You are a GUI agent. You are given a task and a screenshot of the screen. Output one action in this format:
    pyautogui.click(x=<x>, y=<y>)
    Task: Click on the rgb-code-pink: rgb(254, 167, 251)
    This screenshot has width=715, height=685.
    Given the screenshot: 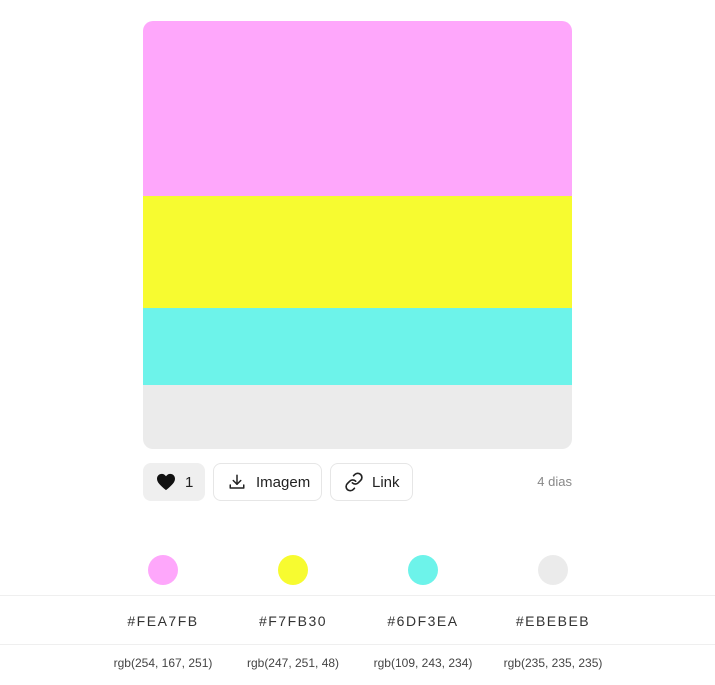 What is the action you would take?
    pyautogui.click(x=163, y=663)
    